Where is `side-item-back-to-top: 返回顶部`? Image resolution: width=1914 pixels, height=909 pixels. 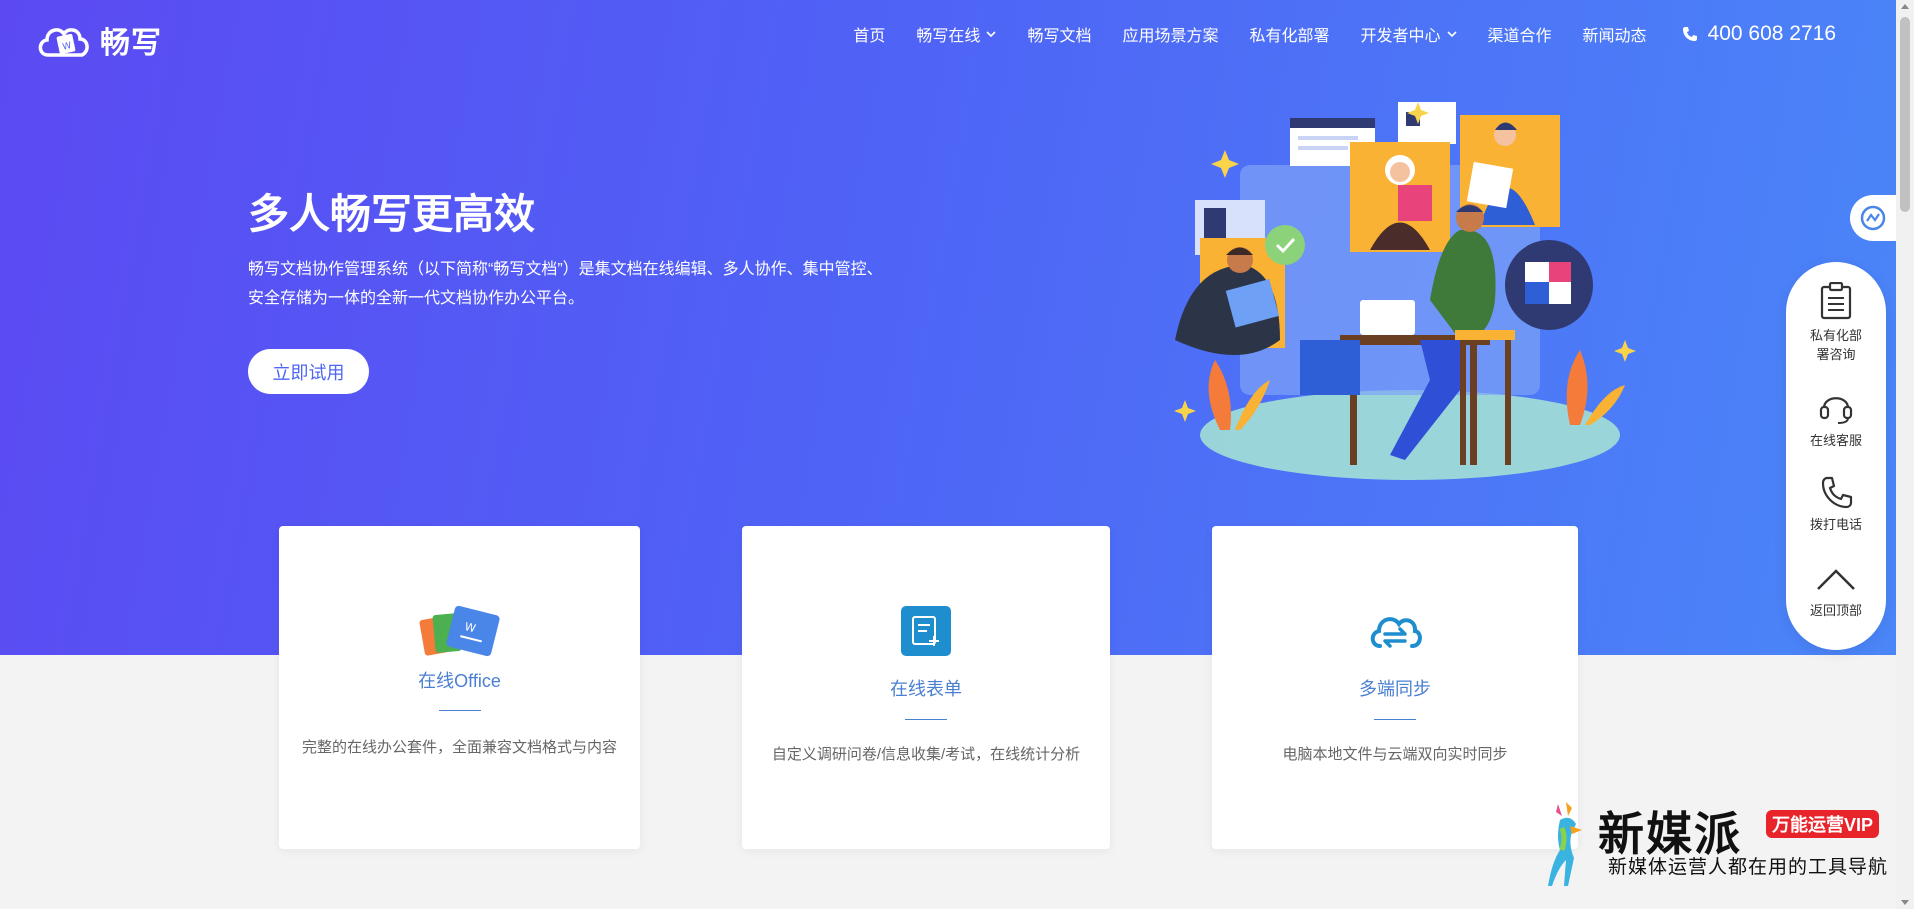
side-item-back-to-top: 返回顶部 is located at coordinates (1836, 592).